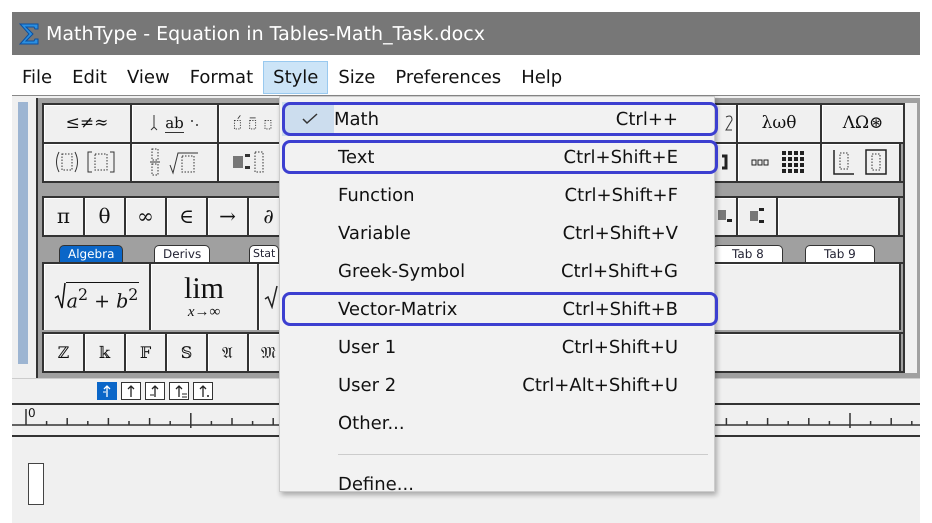  I want to click on ruler-origin: 0, so click(32, 413).